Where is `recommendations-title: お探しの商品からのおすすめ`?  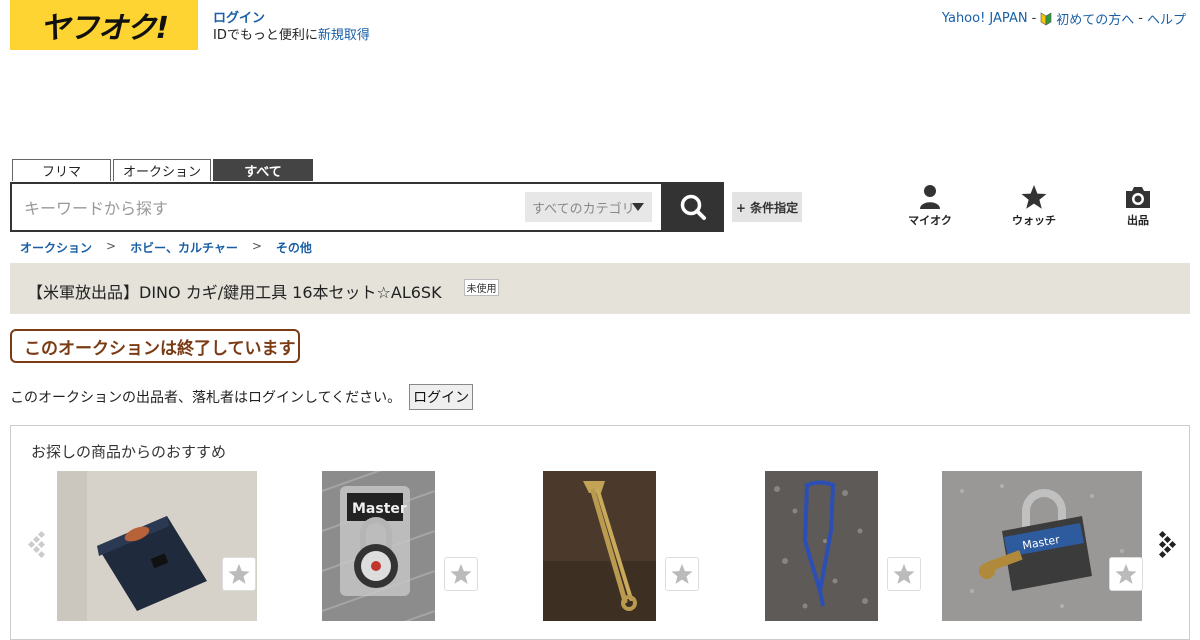 recommendations-title: お探しの商品からのおすすめ is located at coordinates (129, 452).